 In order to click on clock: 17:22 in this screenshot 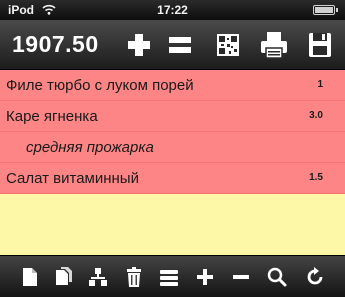, I will do `click(172, 10)`.